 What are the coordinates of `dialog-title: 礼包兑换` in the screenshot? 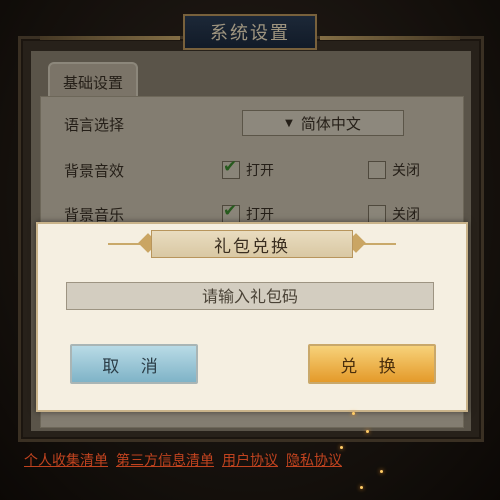 It's located at (252, 244).